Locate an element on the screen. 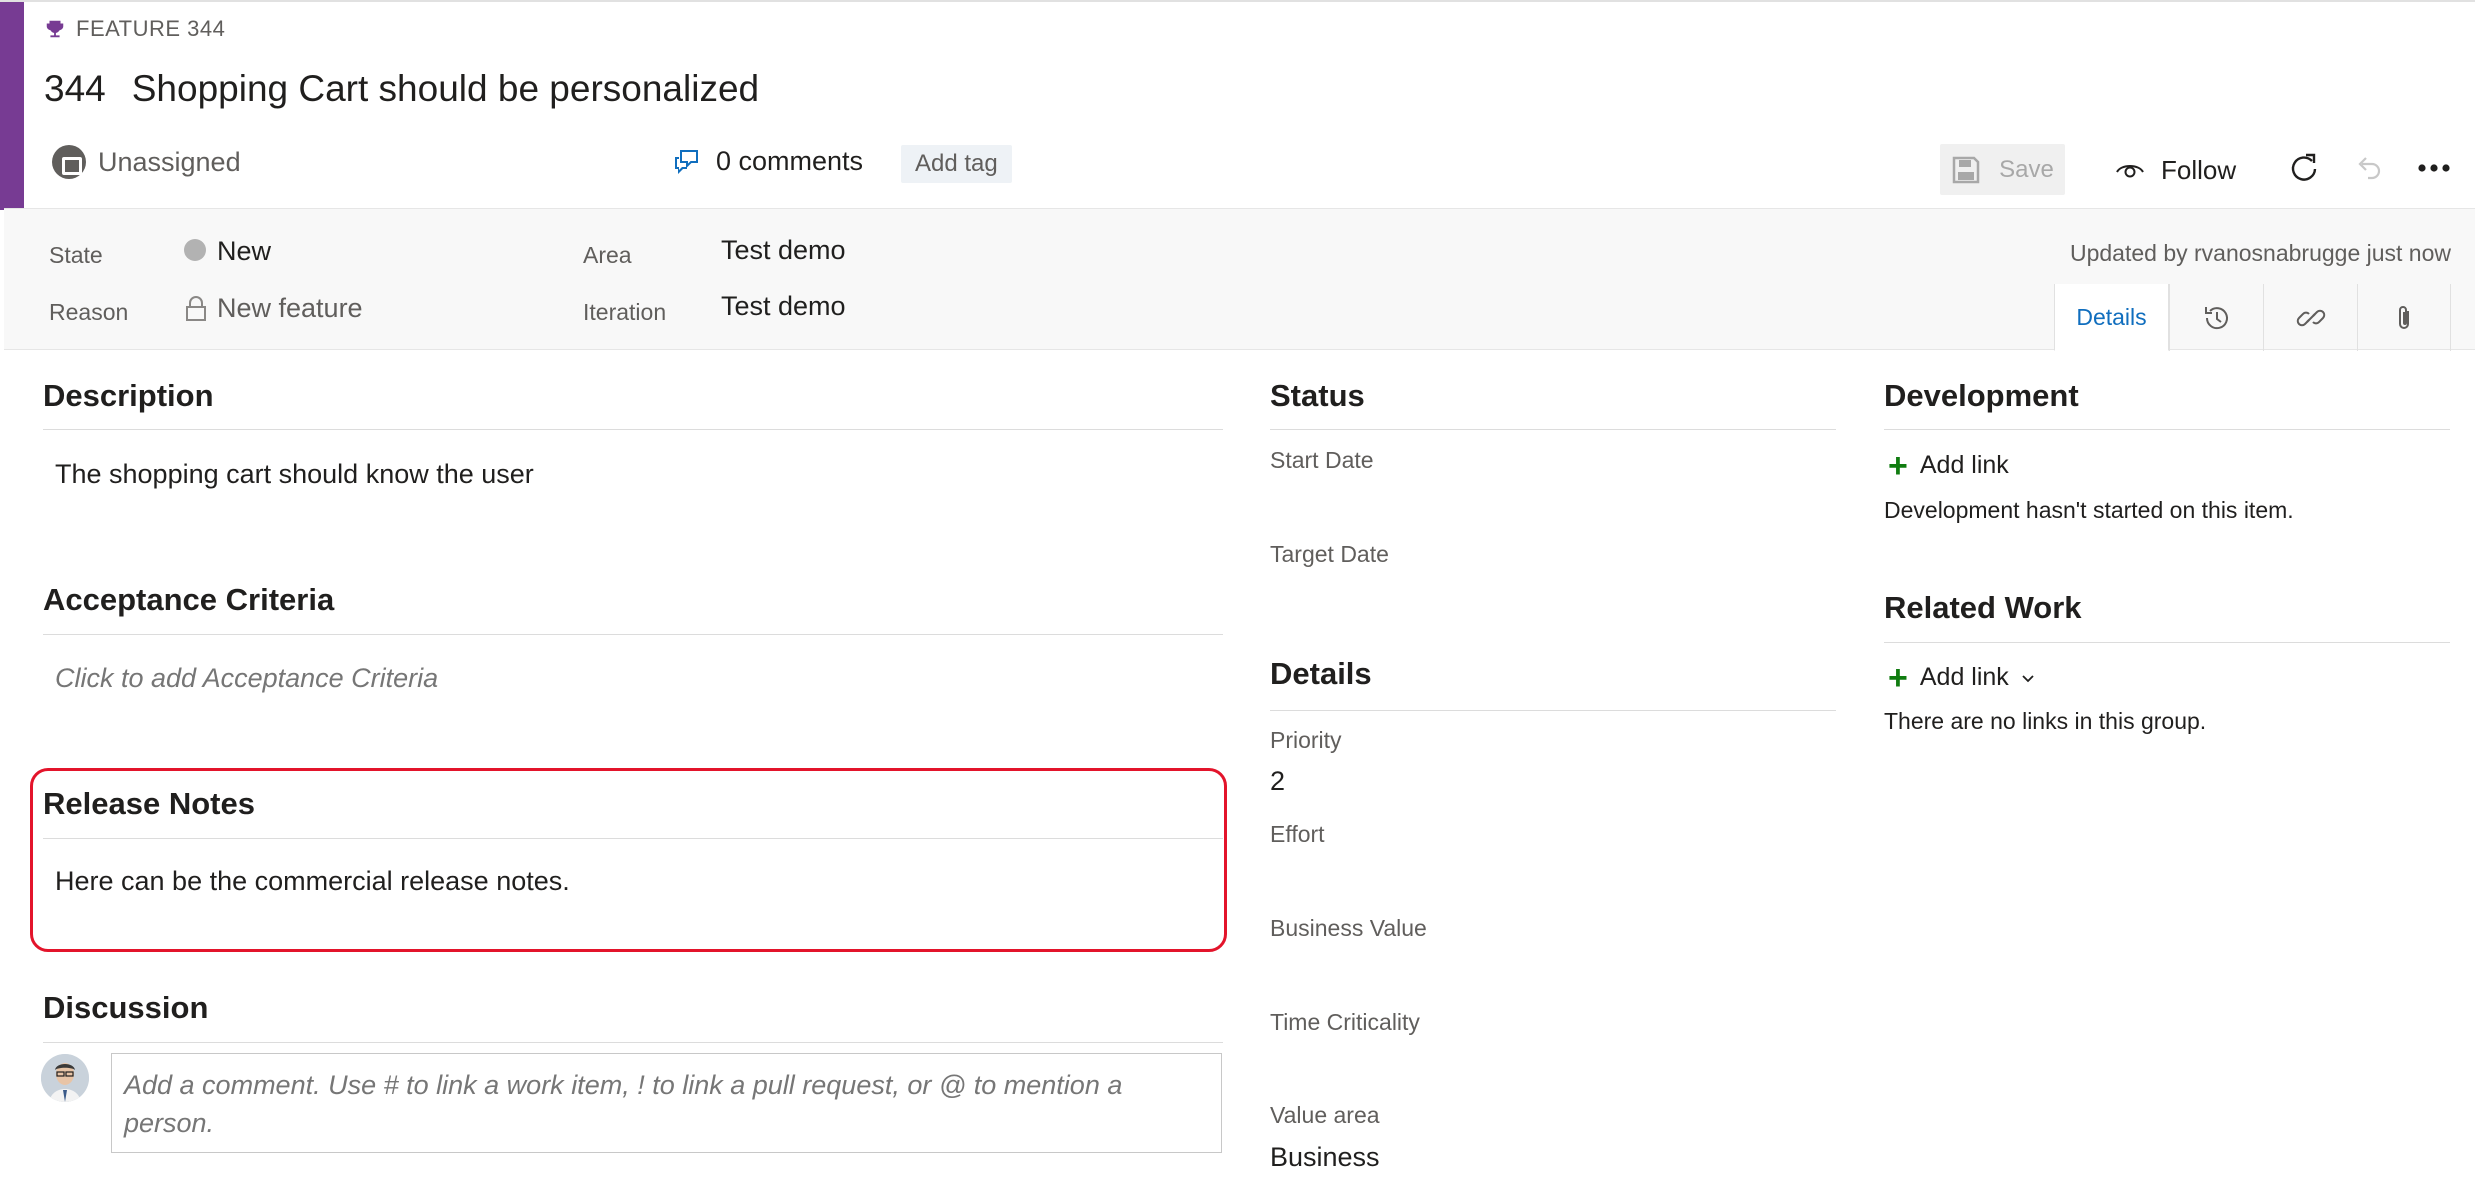 Image resolution: width=2475 pixels, height=1192 pixels. area-label: Area is located at coordinates (607, 255).